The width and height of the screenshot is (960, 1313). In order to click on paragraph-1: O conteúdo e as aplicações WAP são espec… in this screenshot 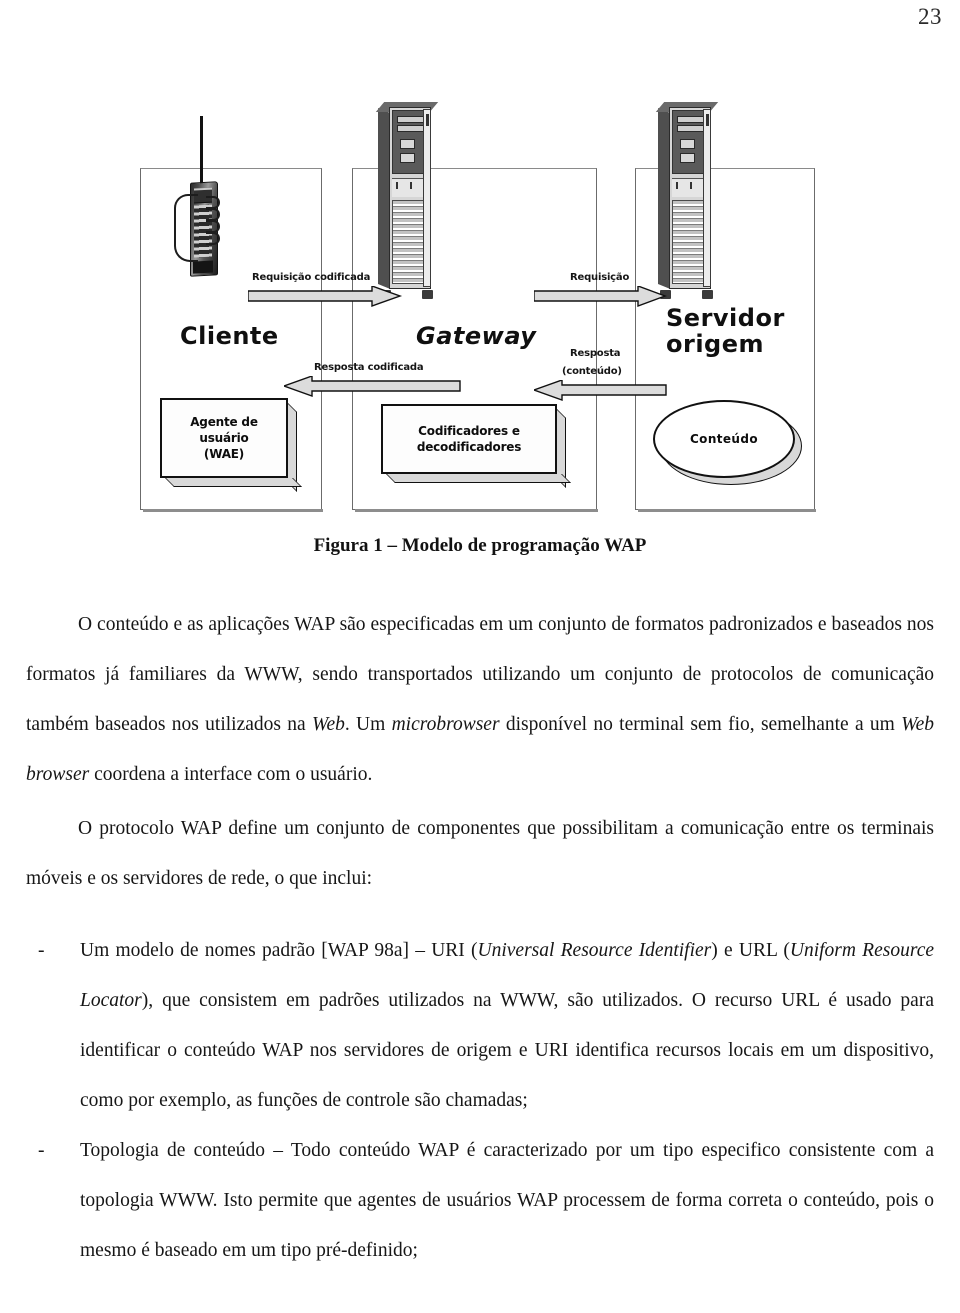, I will do `click(480, 700)`.